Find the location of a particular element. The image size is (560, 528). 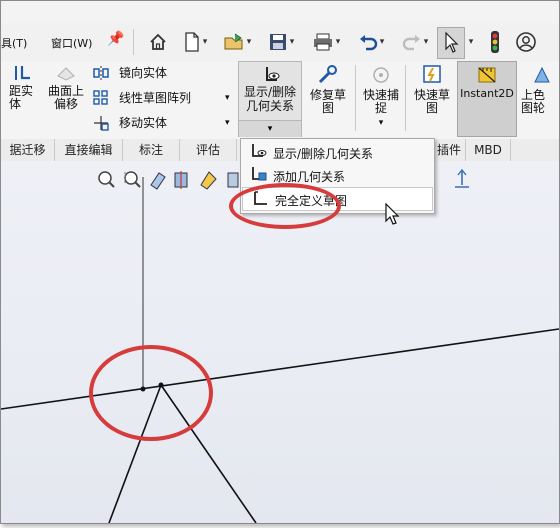

title-strip is located at coordinates (280, 12).